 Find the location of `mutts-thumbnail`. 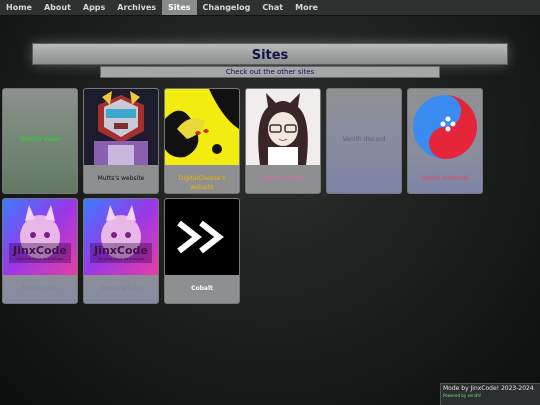

mutts-thumbnail is located at coordinates (121, 127).